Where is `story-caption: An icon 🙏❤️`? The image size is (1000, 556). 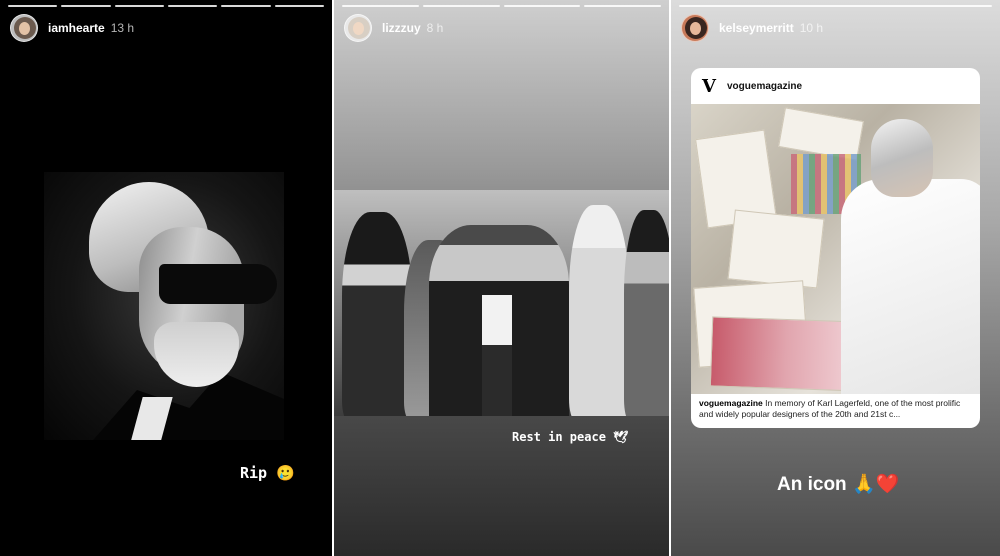 story-caption: An icon 🙏❤️ is located at coordinates (838, 484).